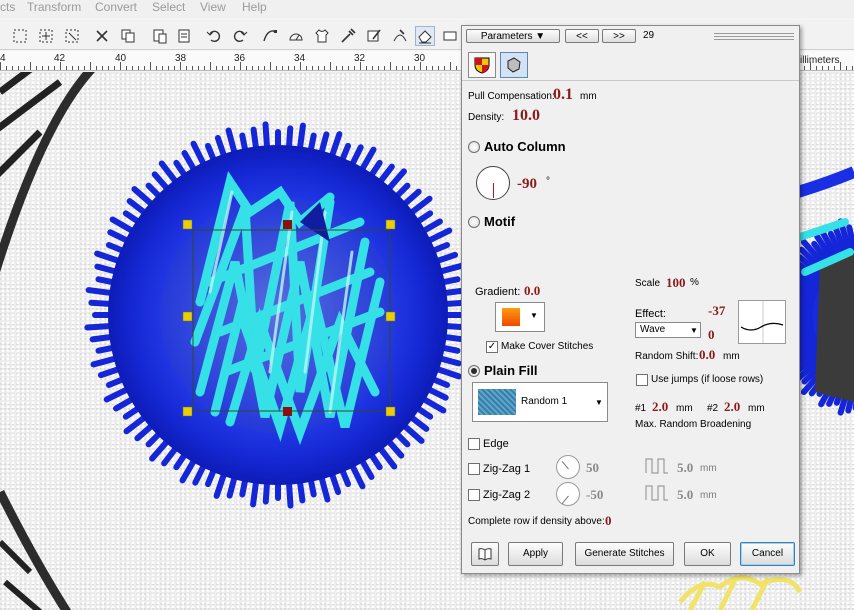 This screenshot has height=610, width=854. What do you see at coordinates (527, 184) in the screenshot?
I see `auto-column-angle-value: -90` at bounding box center [527, 184].